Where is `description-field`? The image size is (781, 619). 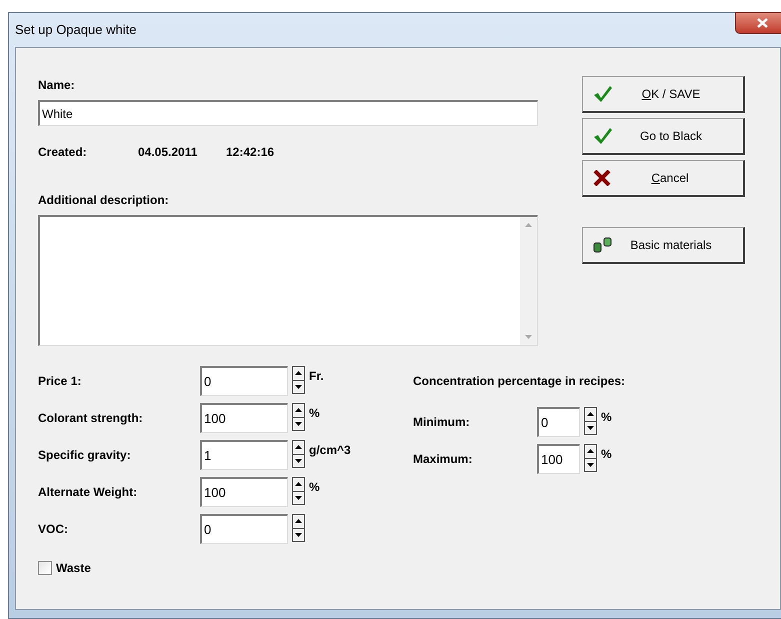
description-field is located at coordinates (288, 280).